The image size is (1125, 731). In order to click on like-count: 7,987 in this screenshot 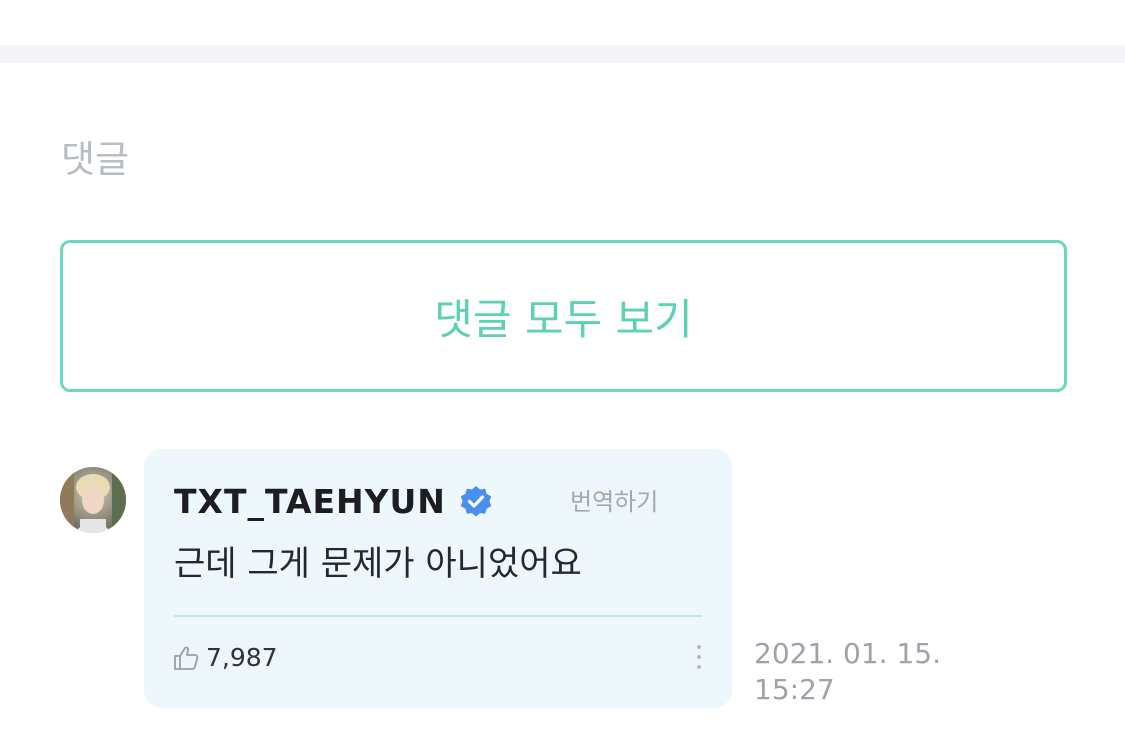, I will do `click(242, 657)`.